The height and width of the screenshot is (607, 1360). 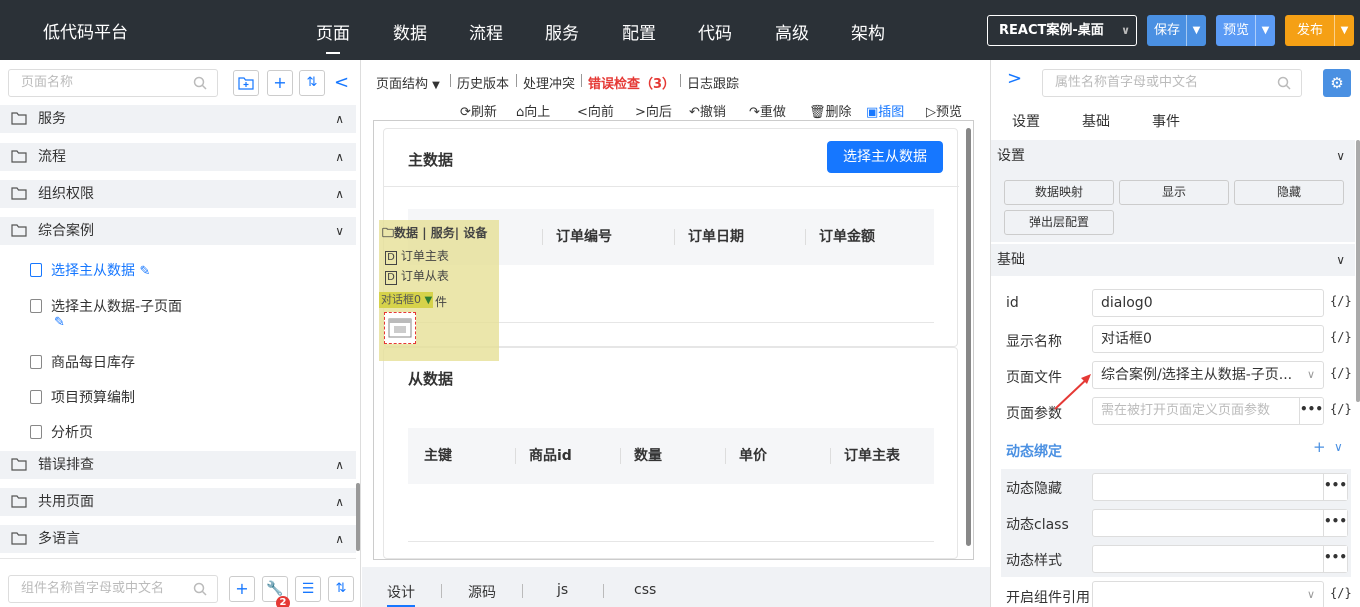 What do you see at coordinates (178, 539) in the screenshot?
I see `group-row-i18n: 多语言 ∧` at bounding box center [178, 539].